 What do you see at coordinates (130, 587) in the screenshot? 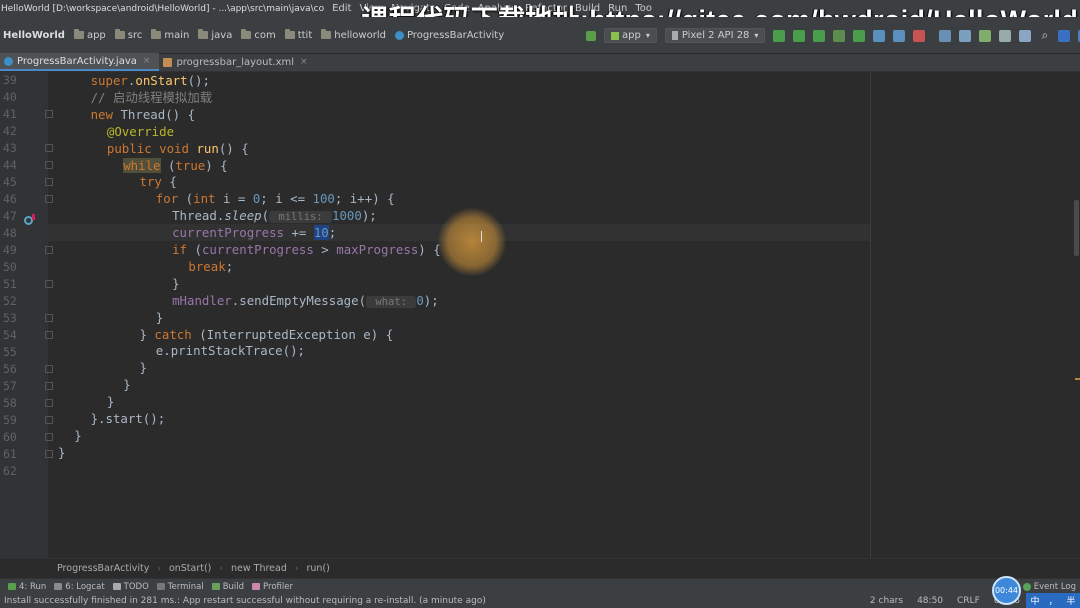
I see `tool-todo: TODO` at bounding box center [130, 587].